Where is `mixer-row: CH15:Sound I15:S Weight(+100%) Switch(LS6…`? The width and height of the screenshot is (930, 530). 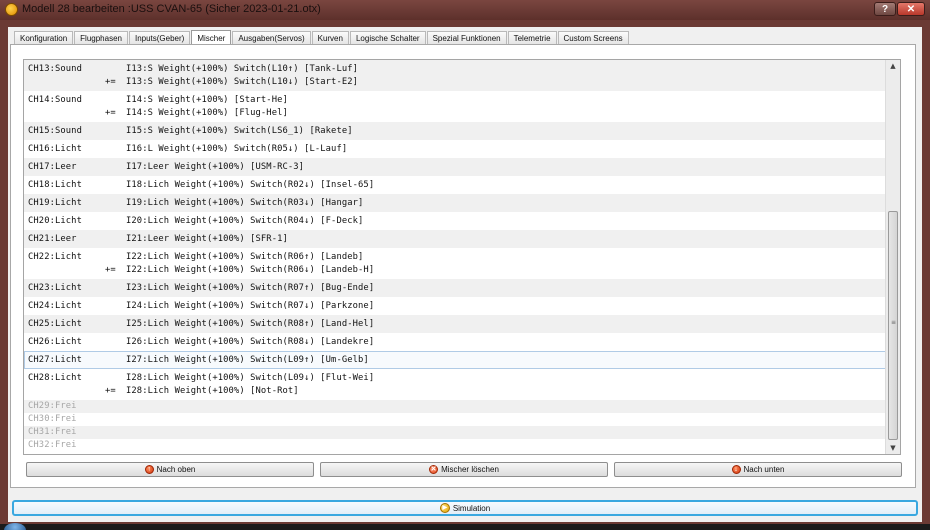
mixer-row: CH15:Sound I15:S Weight(+100%) Switch(LS6… is located at coordinates (455, 131).